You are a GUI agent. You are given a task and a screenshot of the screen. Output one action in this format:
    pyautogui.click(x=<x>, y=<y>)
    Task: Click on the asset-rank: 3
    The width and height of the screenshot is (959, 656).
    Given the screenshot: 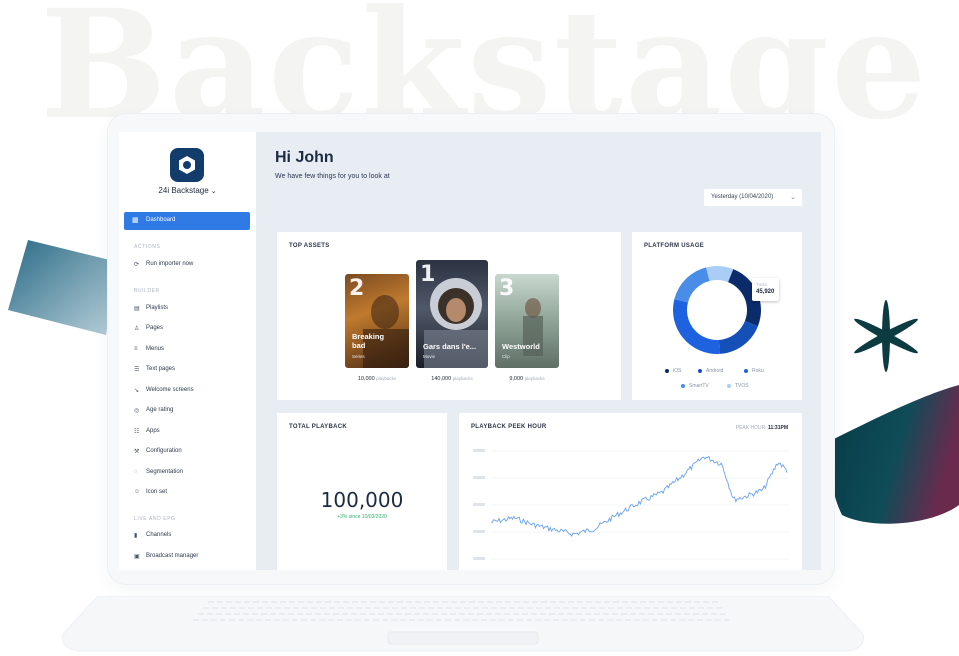 What is the action you would take?
    pyautogui.click(x=507, y=288)
    